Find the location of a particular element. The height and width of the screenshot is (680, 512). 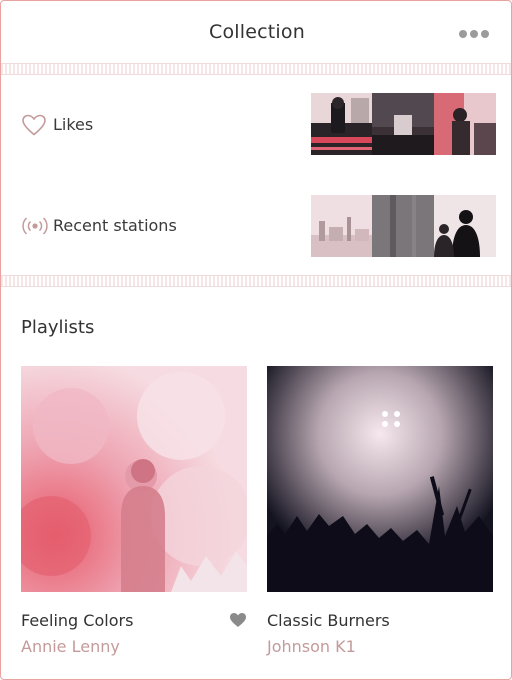

playlist-cover-feeling-colors is located at coordinates (134, 479).